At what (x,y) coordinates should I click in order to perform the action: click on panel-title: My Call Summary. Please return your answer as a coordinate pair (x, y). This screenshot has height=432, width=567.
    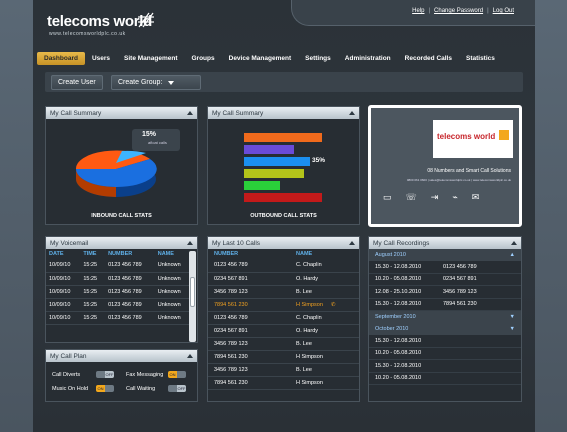
    Looking at the image, I should click on (76, 113).